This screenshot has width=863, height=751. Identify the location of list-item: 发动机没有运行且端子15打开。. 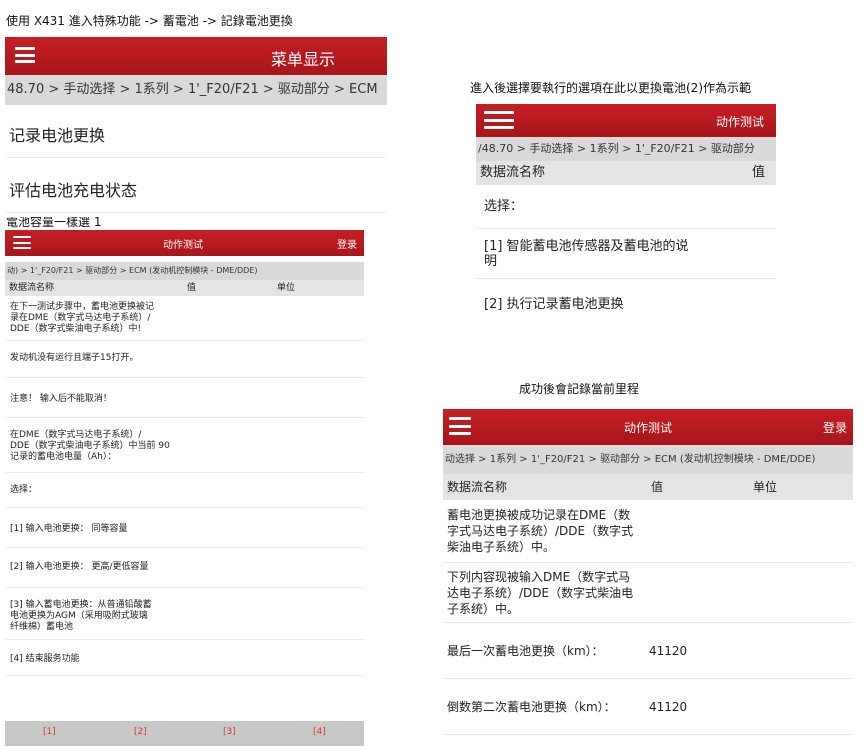
(184, 359).